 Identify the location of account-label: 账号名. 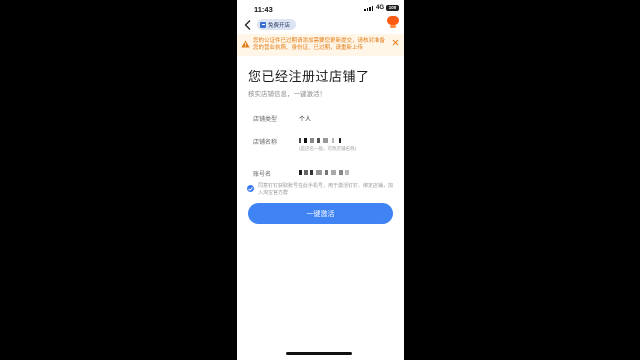
(262, 175).